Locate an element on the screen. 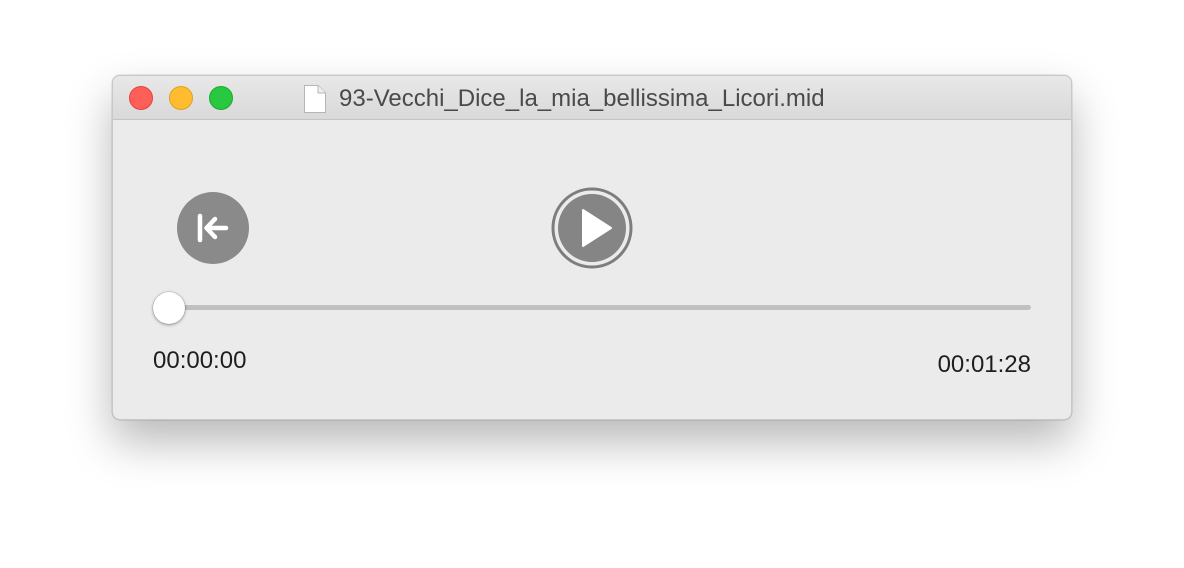 Image resolution: width=1184 pixels, height=568 pixels. play-button is located at coordinates (592, 228).